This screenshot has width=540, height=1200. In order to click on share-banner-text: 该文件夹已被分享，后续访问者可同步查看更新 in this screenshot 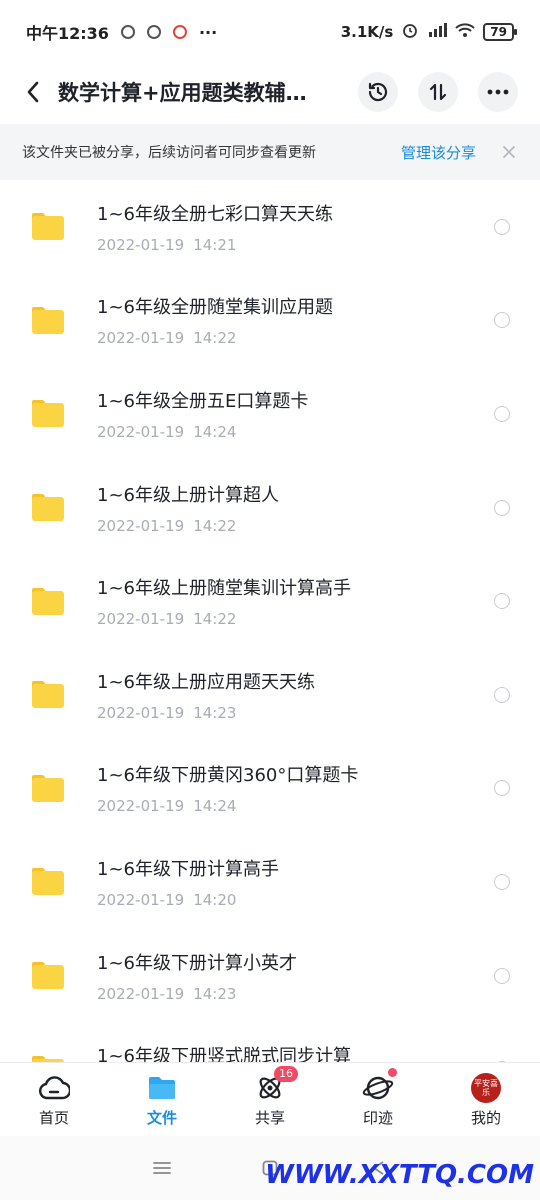, I will do `click(169, 153)`.